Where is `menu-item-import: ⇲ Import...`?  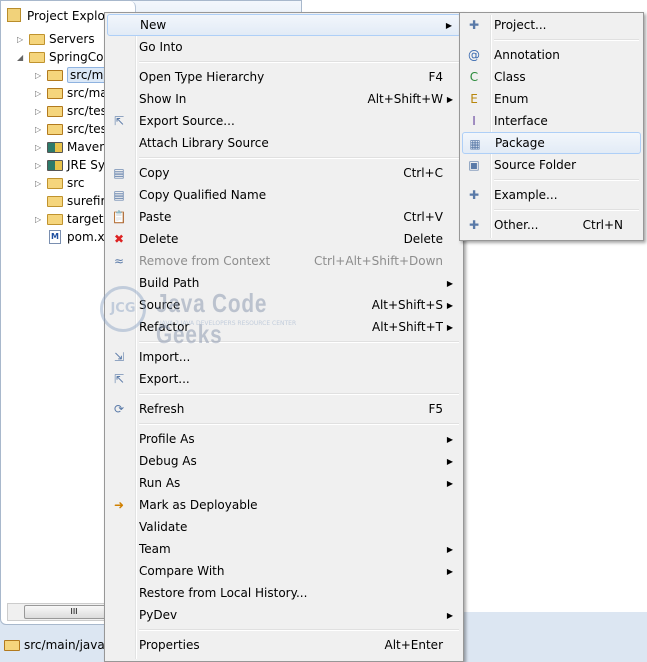
menu-item-import: ⇲ Import... is located at coordinates (284, 357).